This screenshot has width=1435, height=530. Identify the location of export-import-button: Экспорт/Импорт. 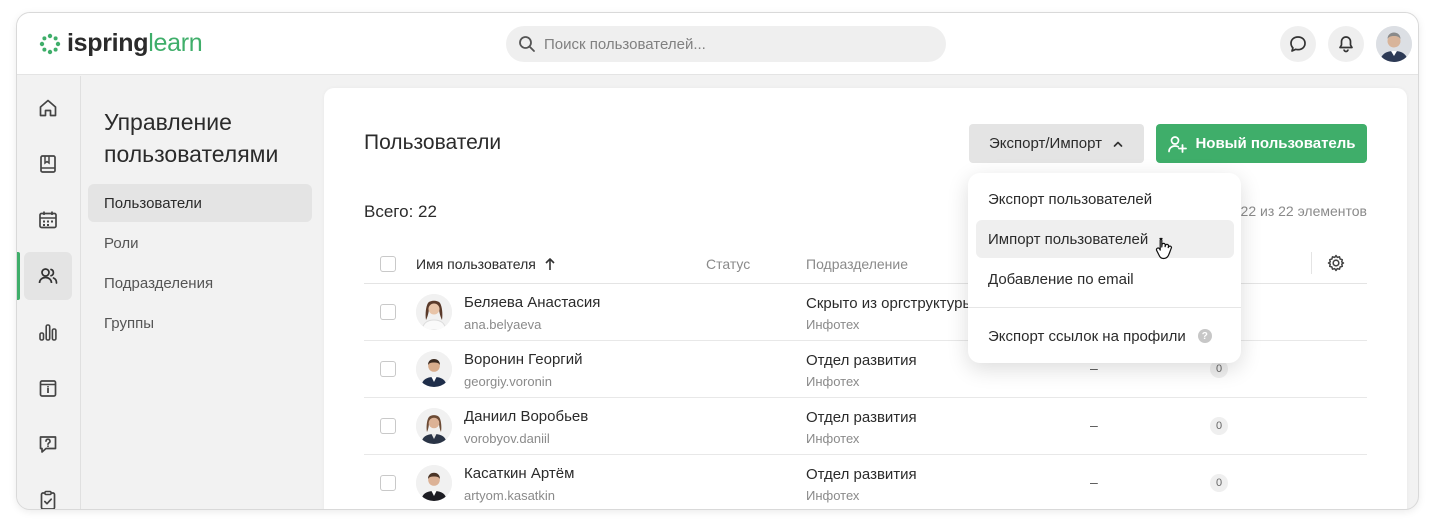
(1056, 143).